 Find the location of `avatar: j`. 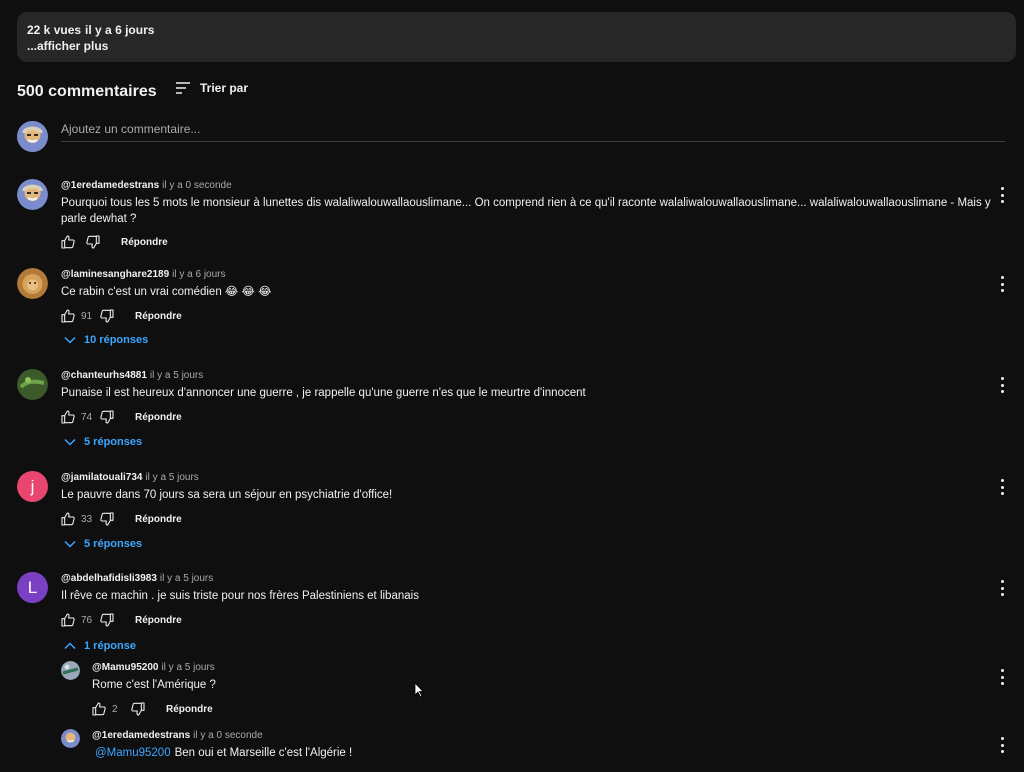

avatar: j is located at coordinates (32, 486).